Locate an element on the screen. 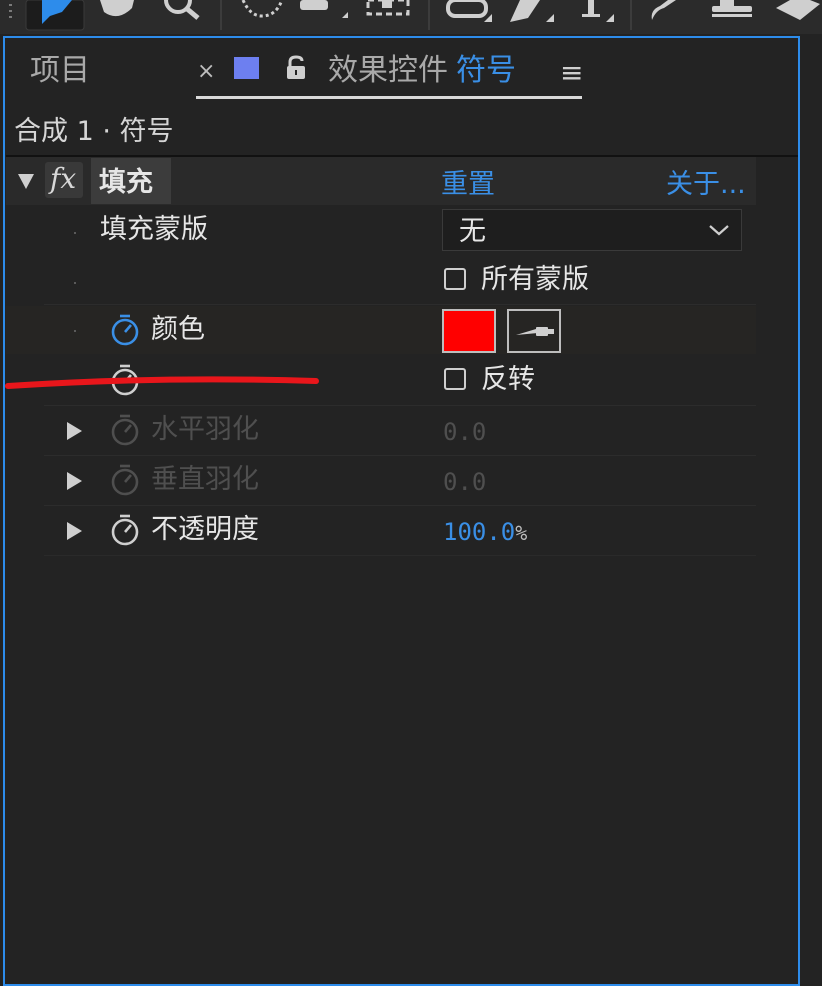 The height and width of the screenshot is (986, 822). opacity-unit: % is located at coordinates (521, 533).